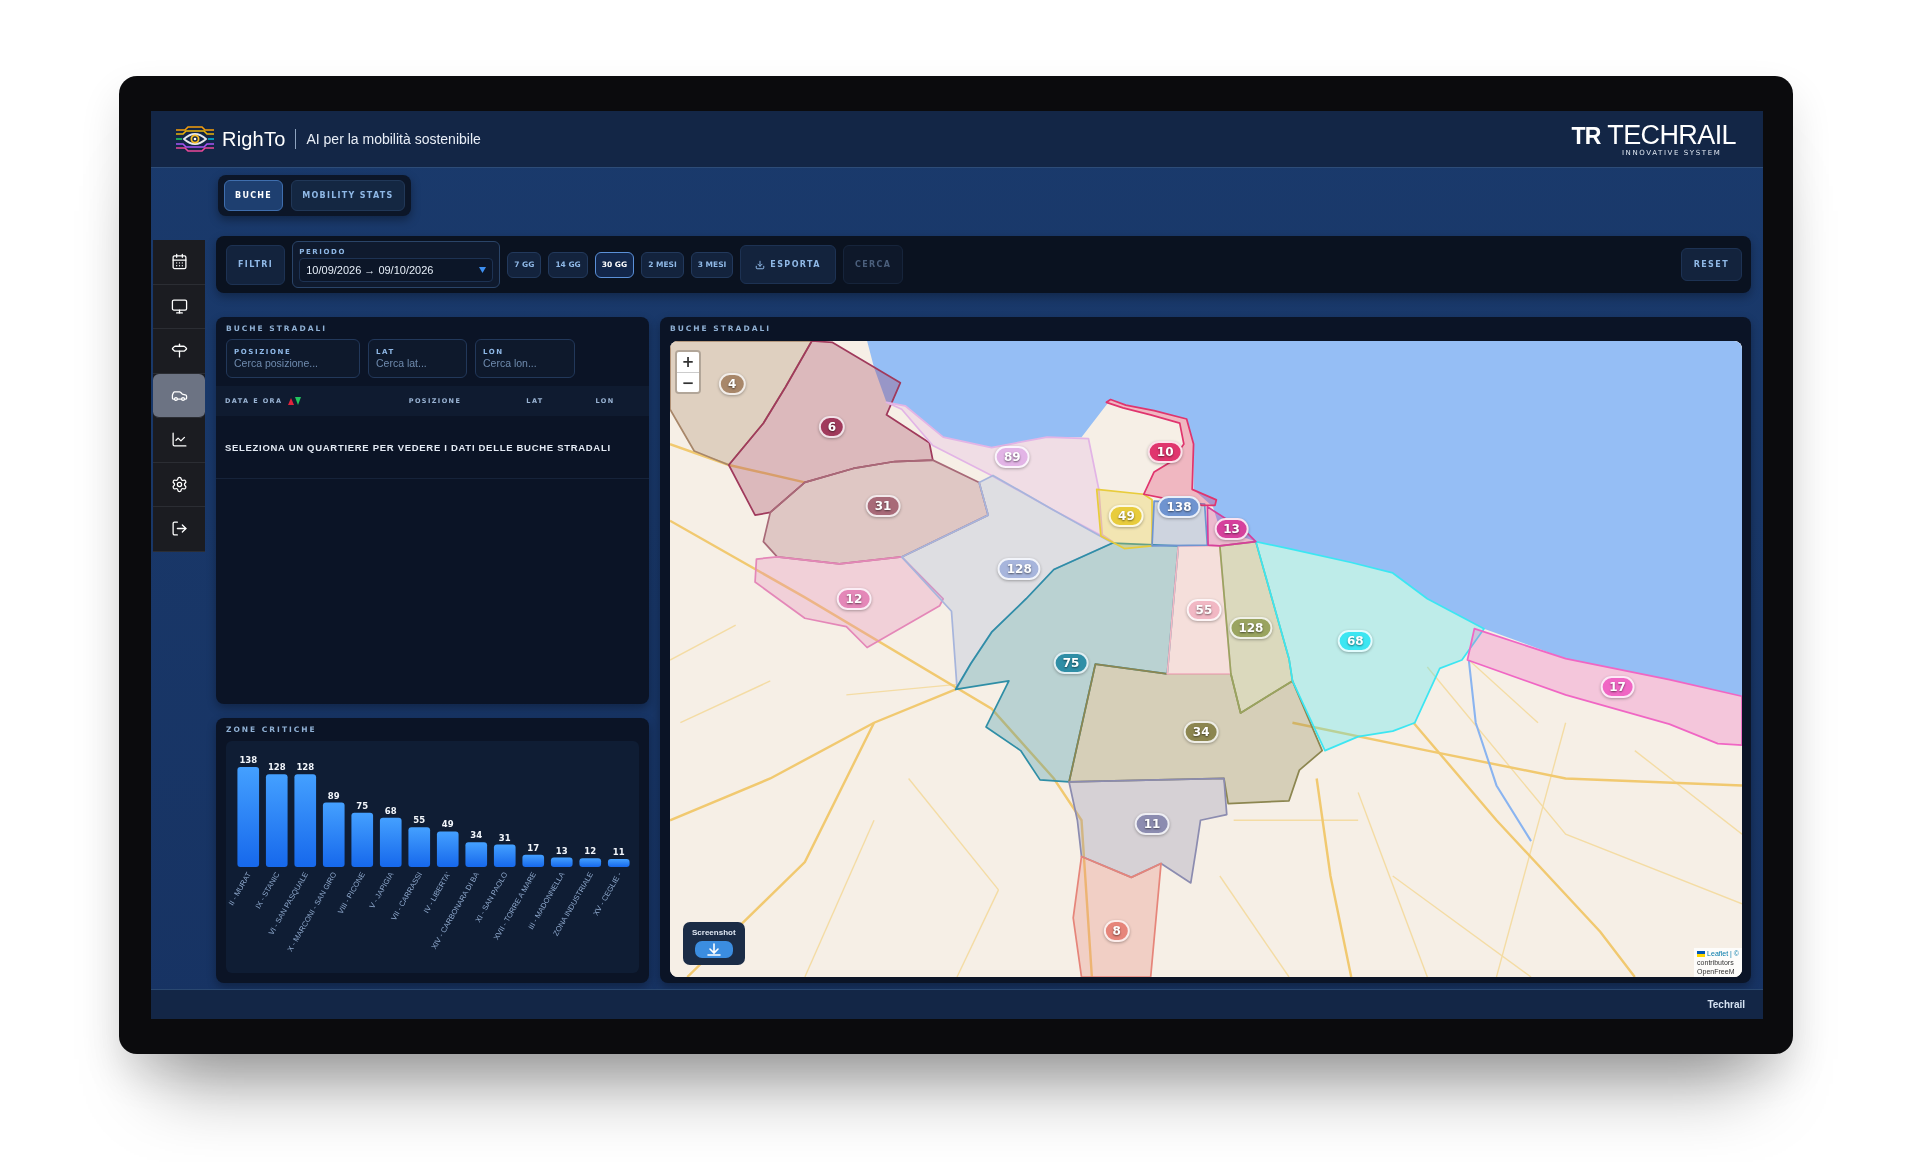 The height and width of the screenshot is (1162, 1920). I want to click on bar-value: 138, so click(248, 760).